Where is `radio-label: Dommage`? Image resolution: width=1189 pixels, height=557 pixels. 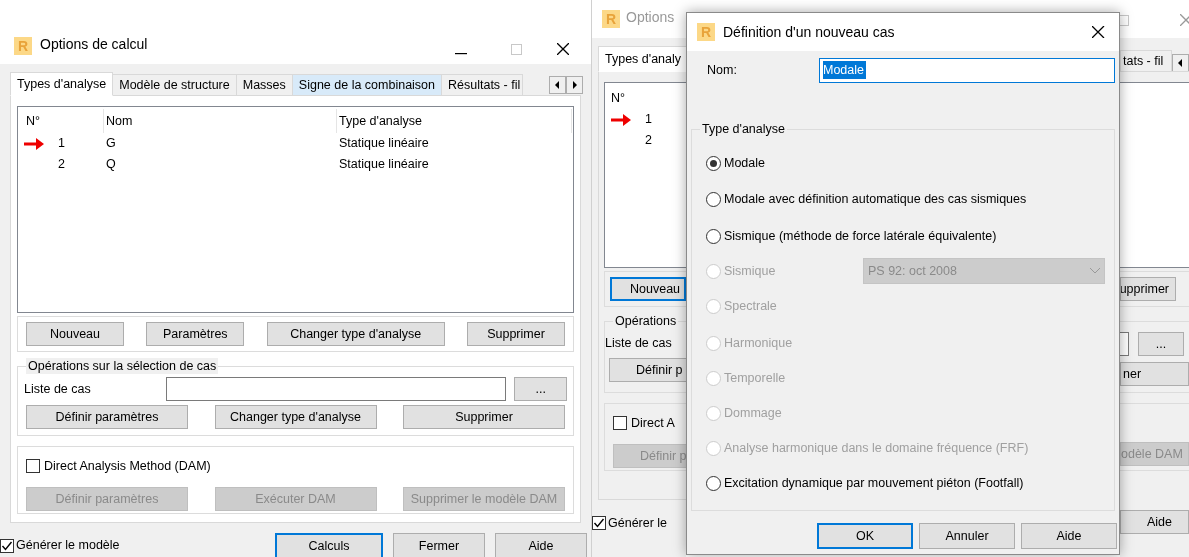 radio-label: Dommage is located at coordinates (753, 413).